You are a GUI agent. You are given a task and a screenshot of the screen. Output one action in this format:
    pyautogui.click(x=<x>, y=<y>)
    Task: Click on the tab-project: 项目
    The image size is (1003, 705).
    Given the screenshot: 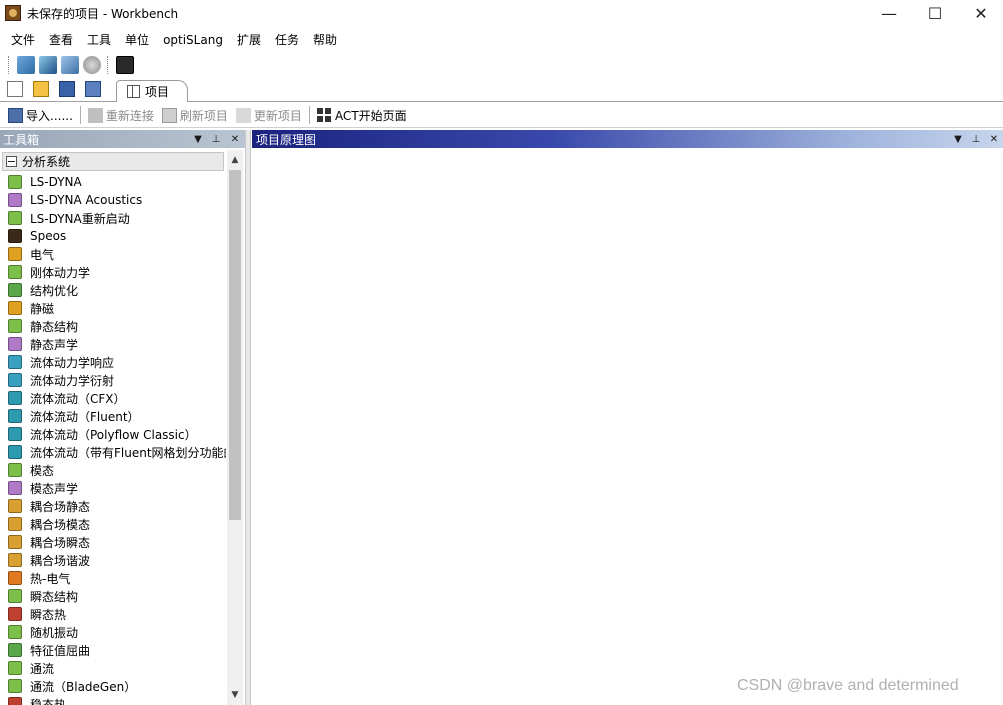 What is the action you would take?
    pyautogui.click(x=152, y=91)
    